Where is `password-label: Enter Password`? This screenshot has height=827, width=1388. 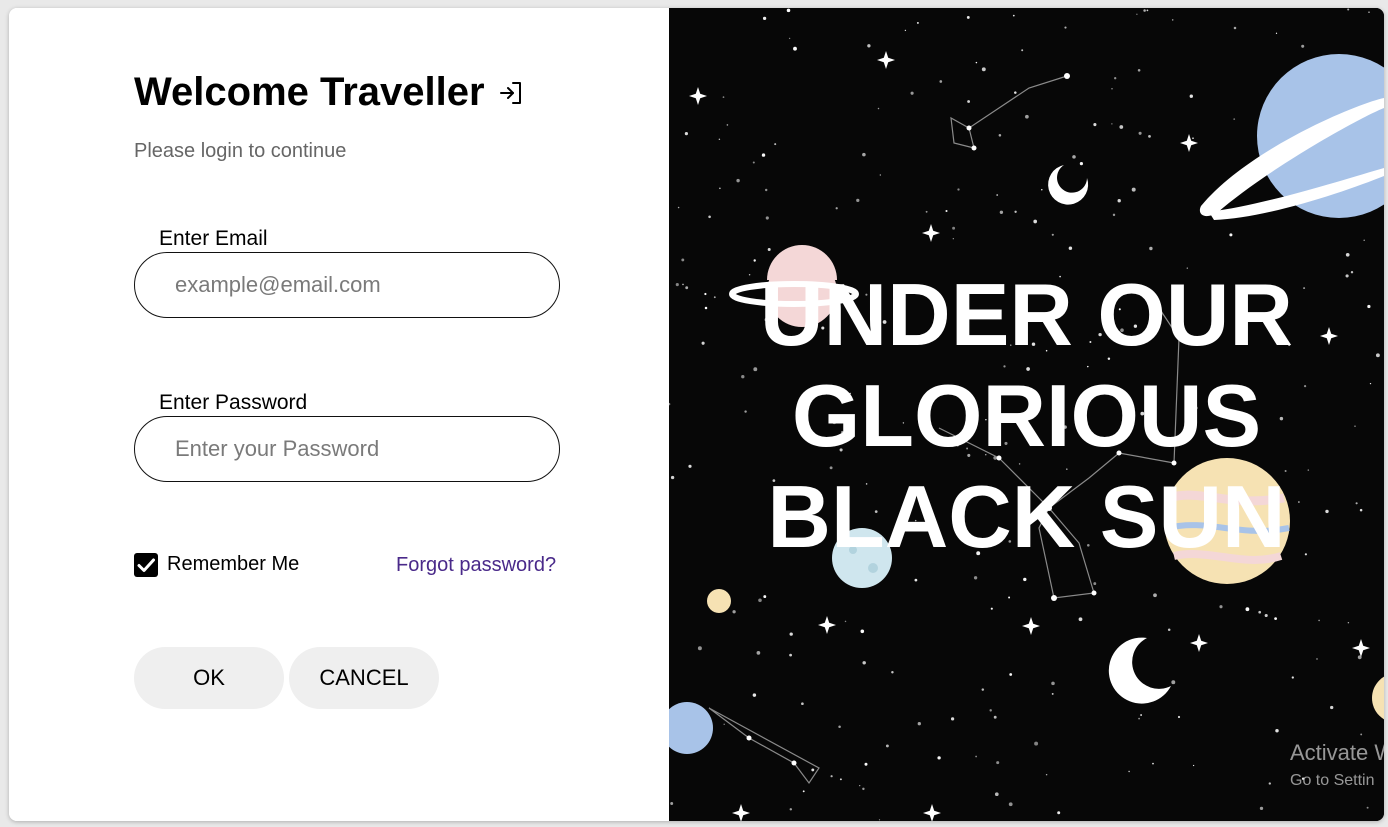 password-label: Enter Password is located at coordinates (233, 402).